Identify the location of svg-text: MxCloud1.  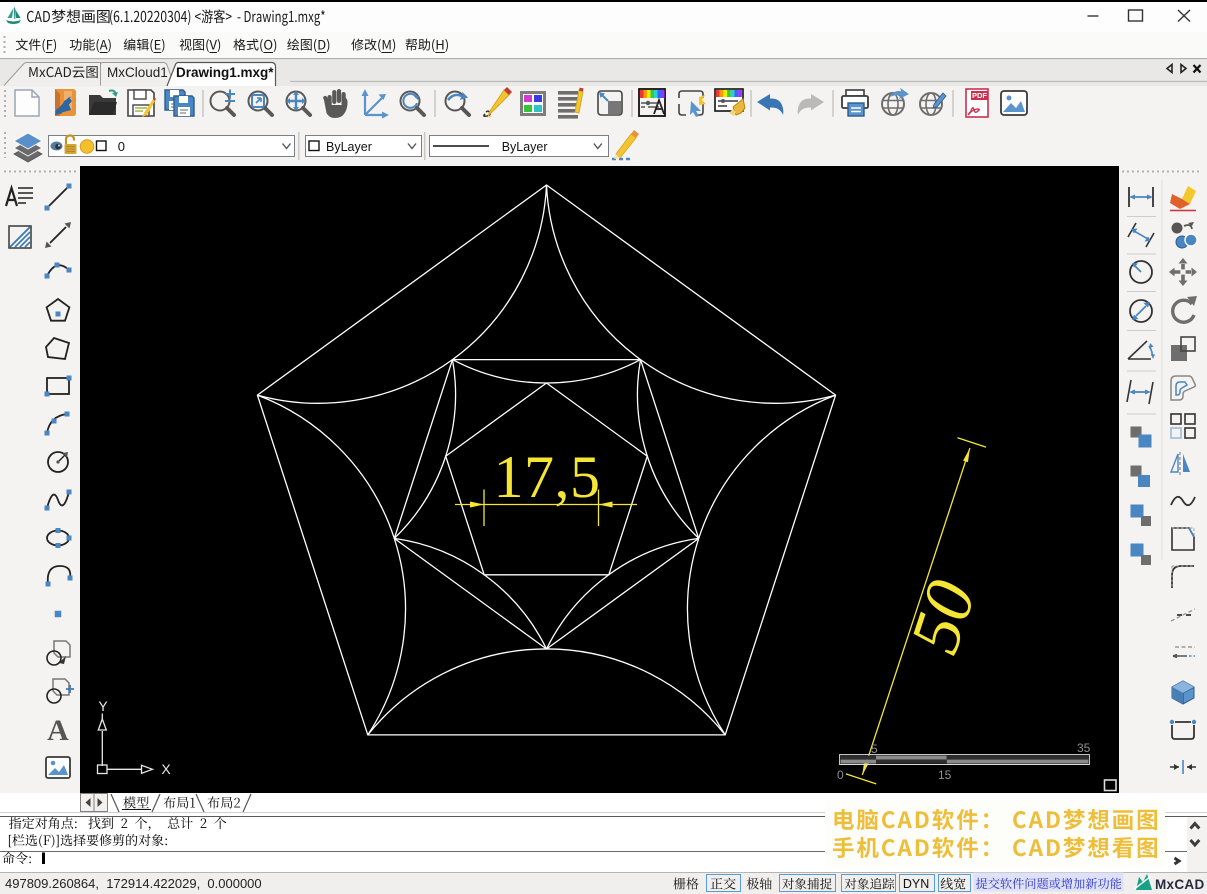
(137, 72).